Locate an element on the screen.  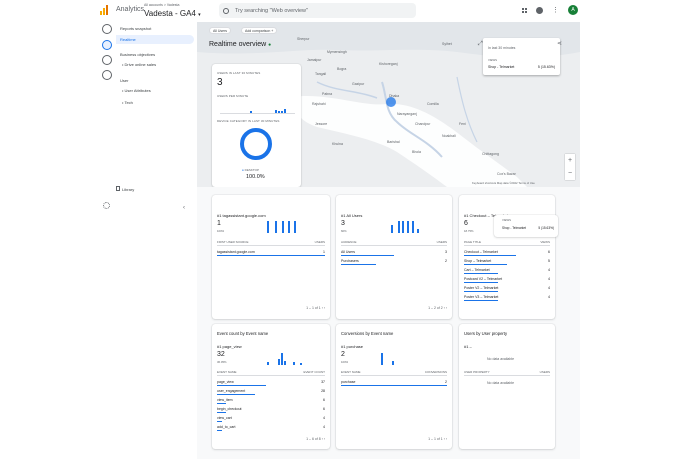
zoom-control: + − is located at coordinates (570, 167).